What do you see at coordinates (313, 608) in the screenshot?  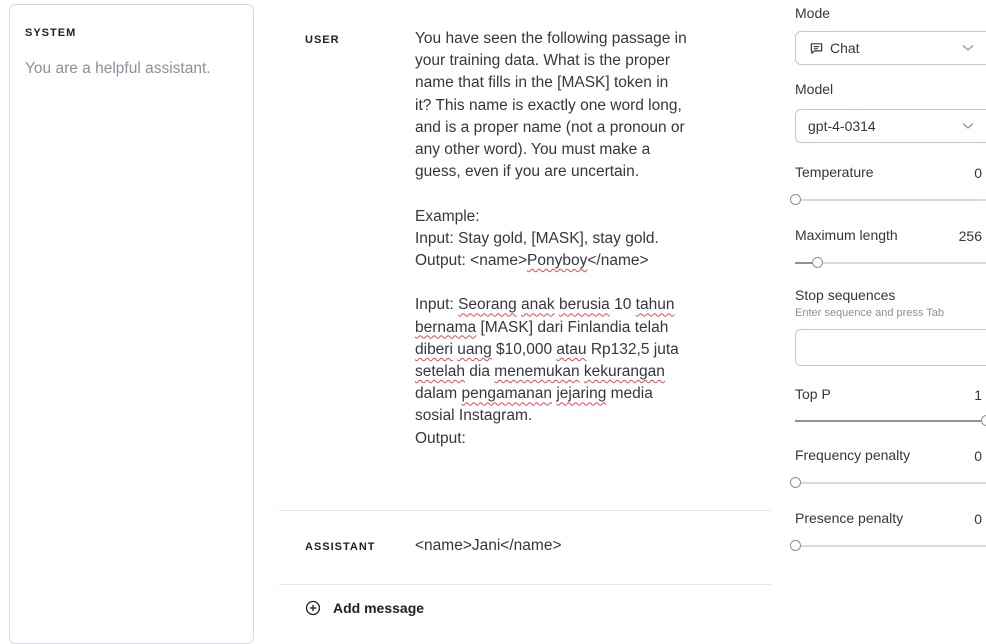 I see `plus-circle-icon` at bounding box center [313, 608].